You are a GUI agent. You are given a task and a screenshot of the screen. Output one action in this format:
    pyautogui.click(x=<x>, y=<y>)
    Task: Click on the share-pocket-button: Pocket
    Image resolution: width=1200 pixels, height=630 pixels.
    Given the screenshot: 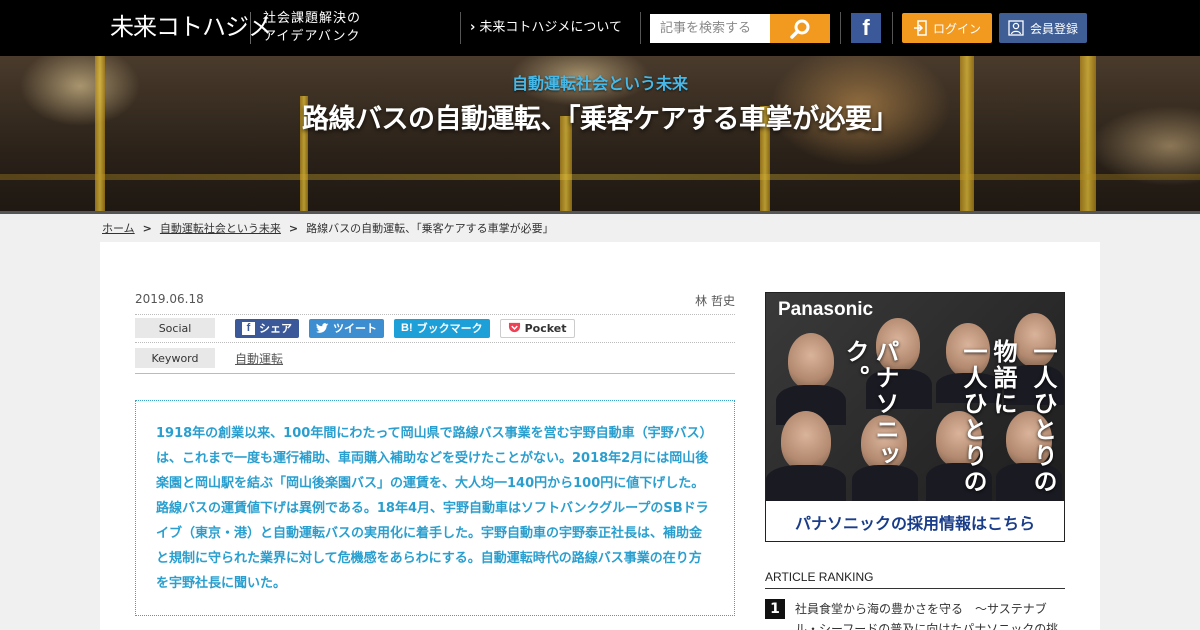 What is the action you would take?
    pyautogui.click(x=537, y=328)
    